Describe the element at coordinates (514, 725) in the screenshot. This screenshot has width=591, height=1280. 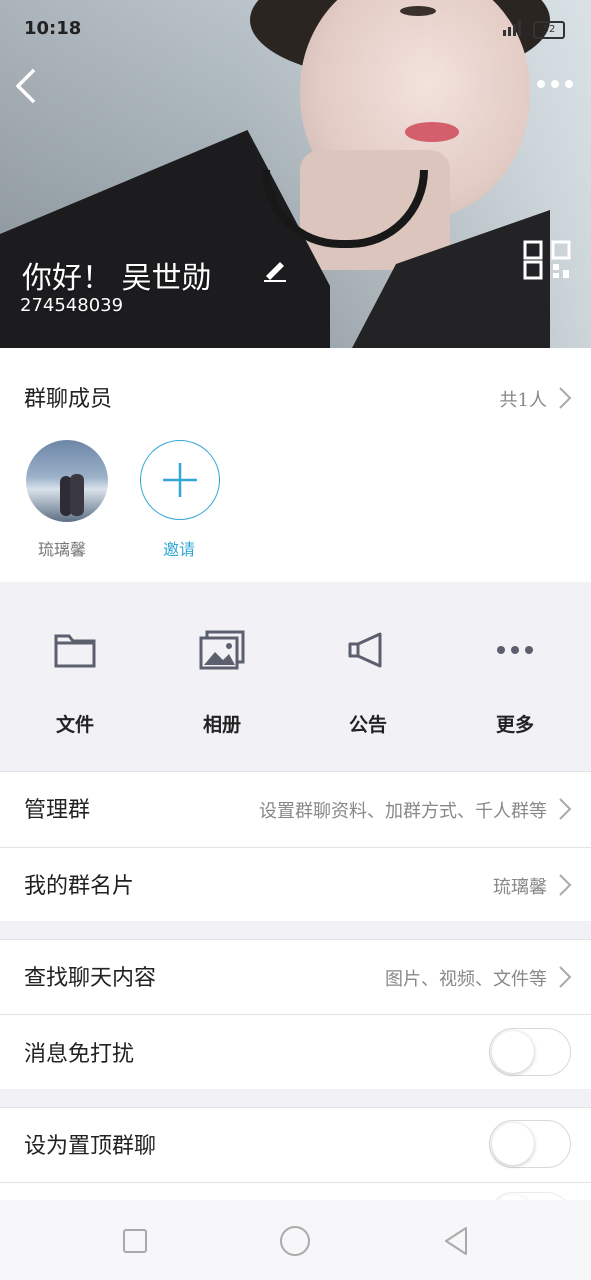
I see `more-tools-label: 更多` at that location.